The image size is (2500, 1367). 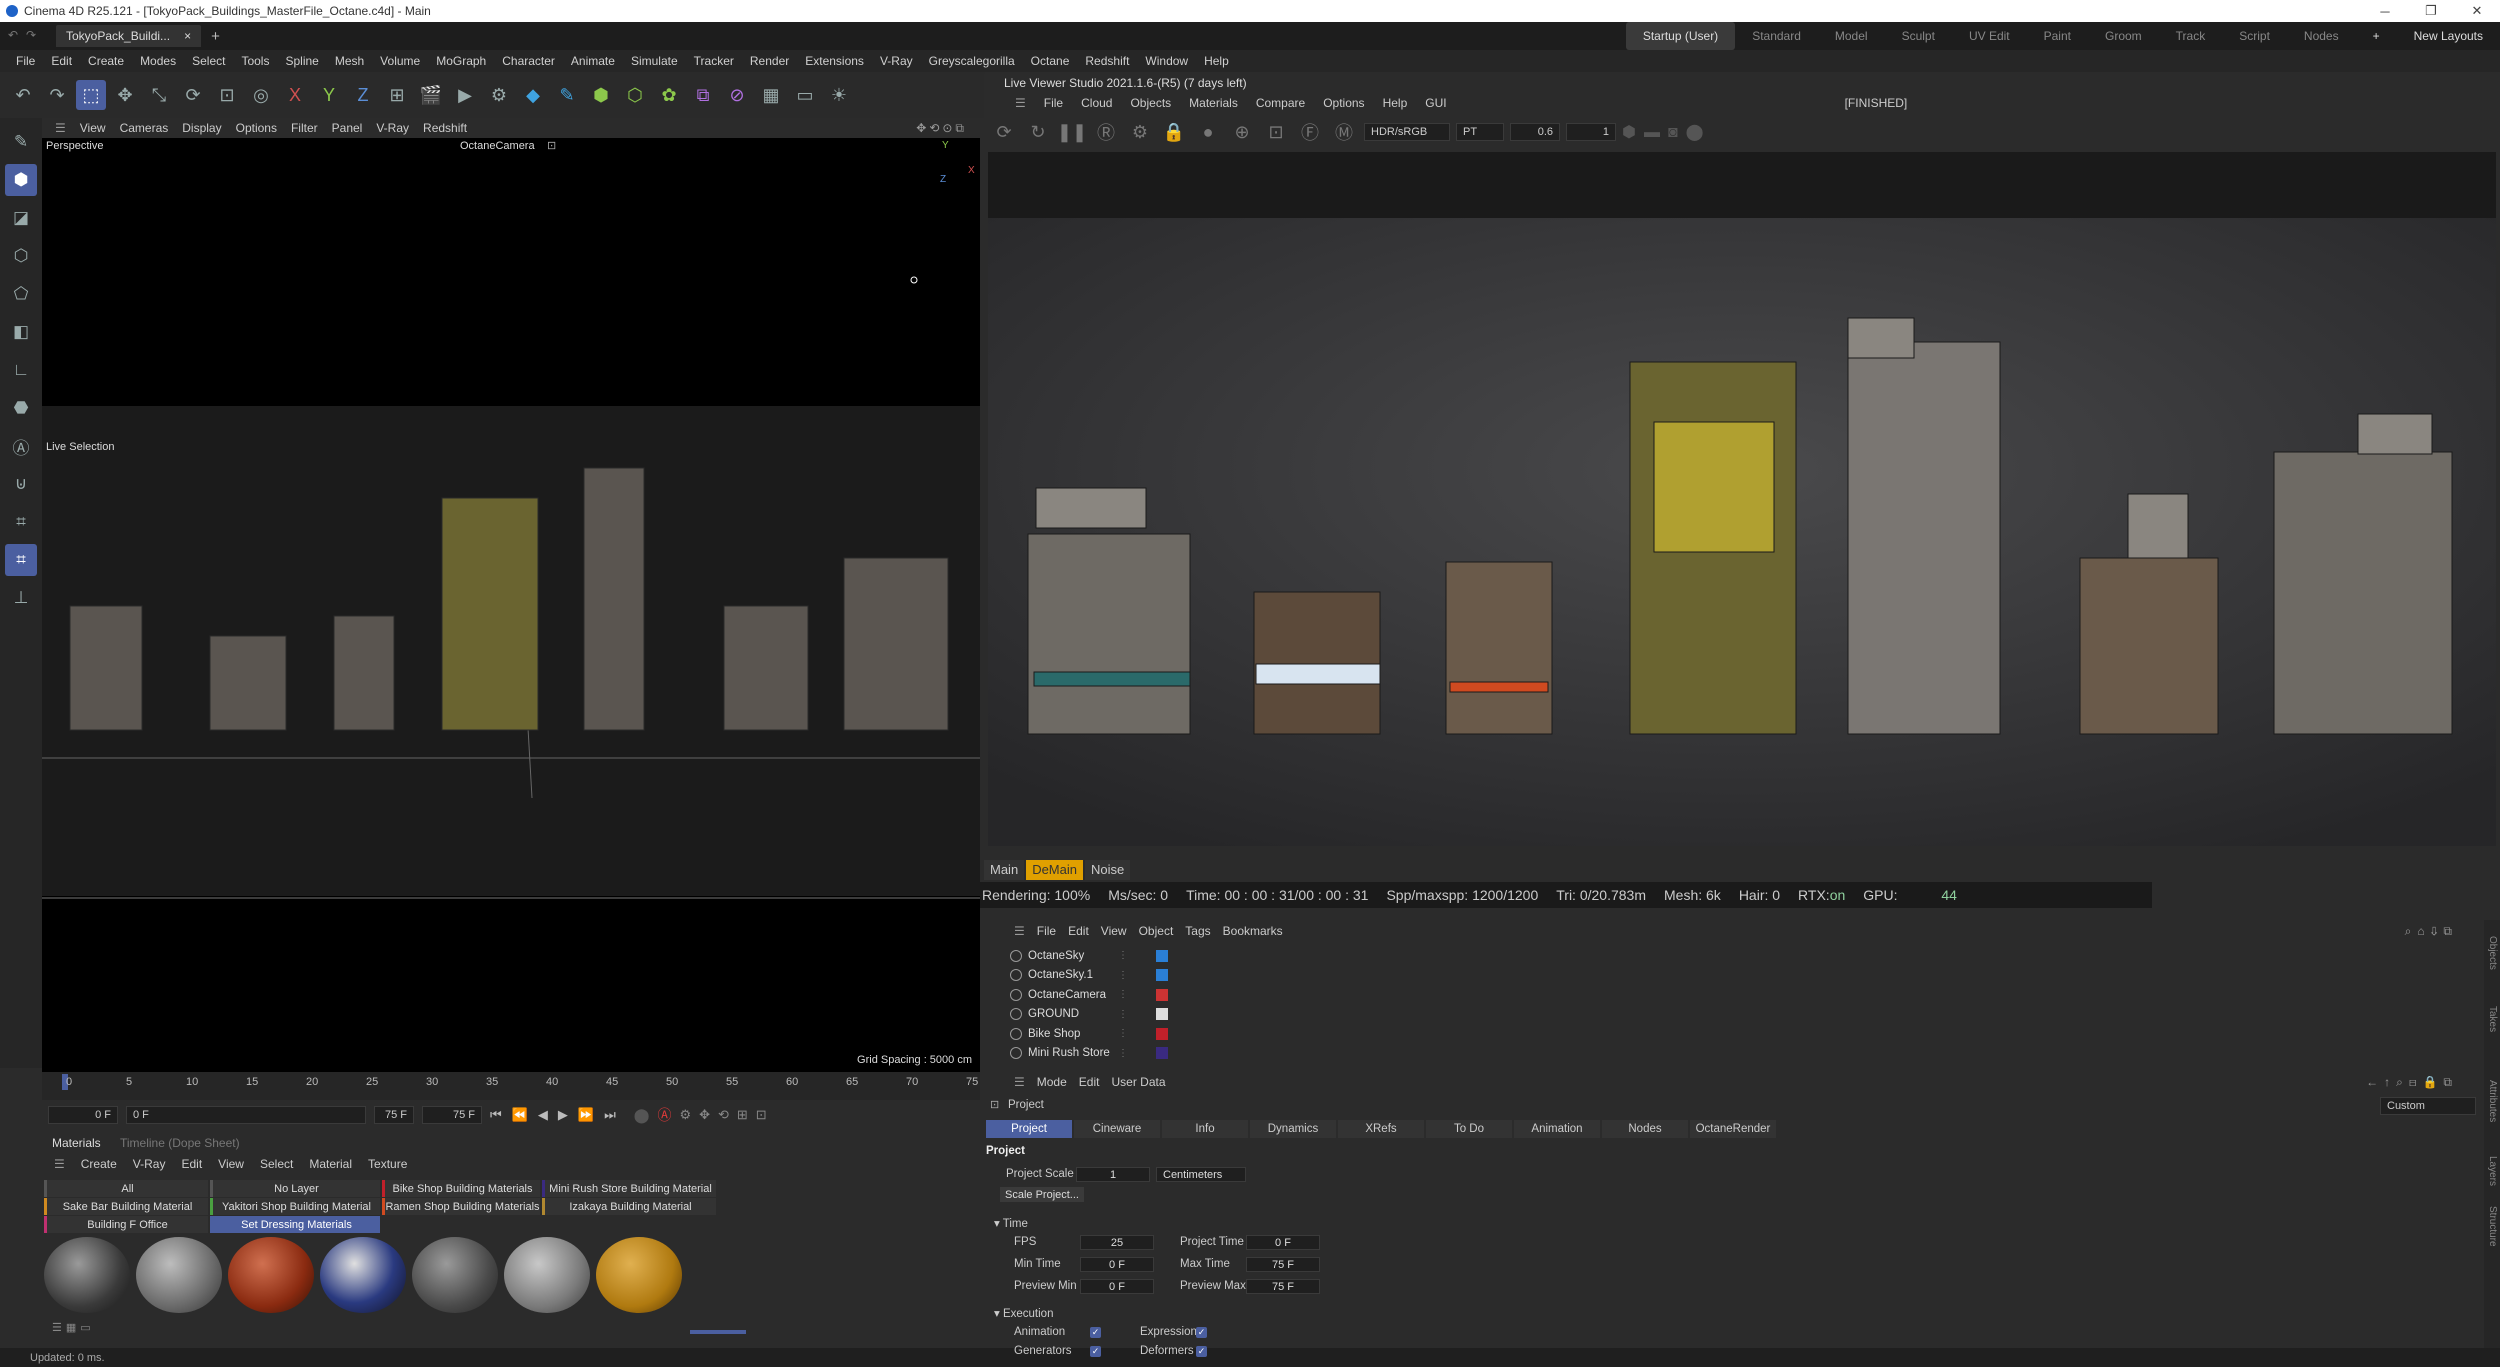 I want to click on deformers-checkbox: ✓, so click(x=1201, y=1351).